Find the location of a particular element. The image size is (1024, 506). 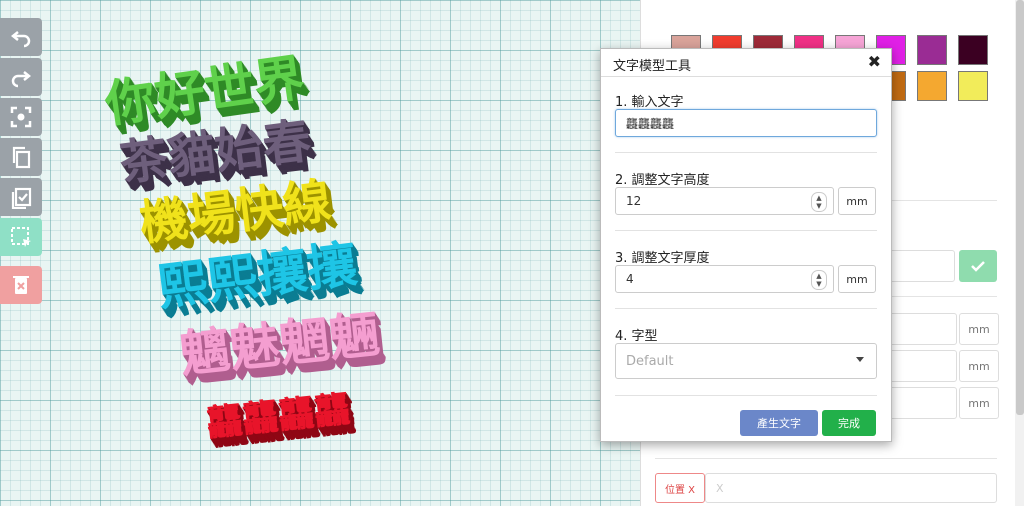

font-select: Default is located at coordinates (746, 361).